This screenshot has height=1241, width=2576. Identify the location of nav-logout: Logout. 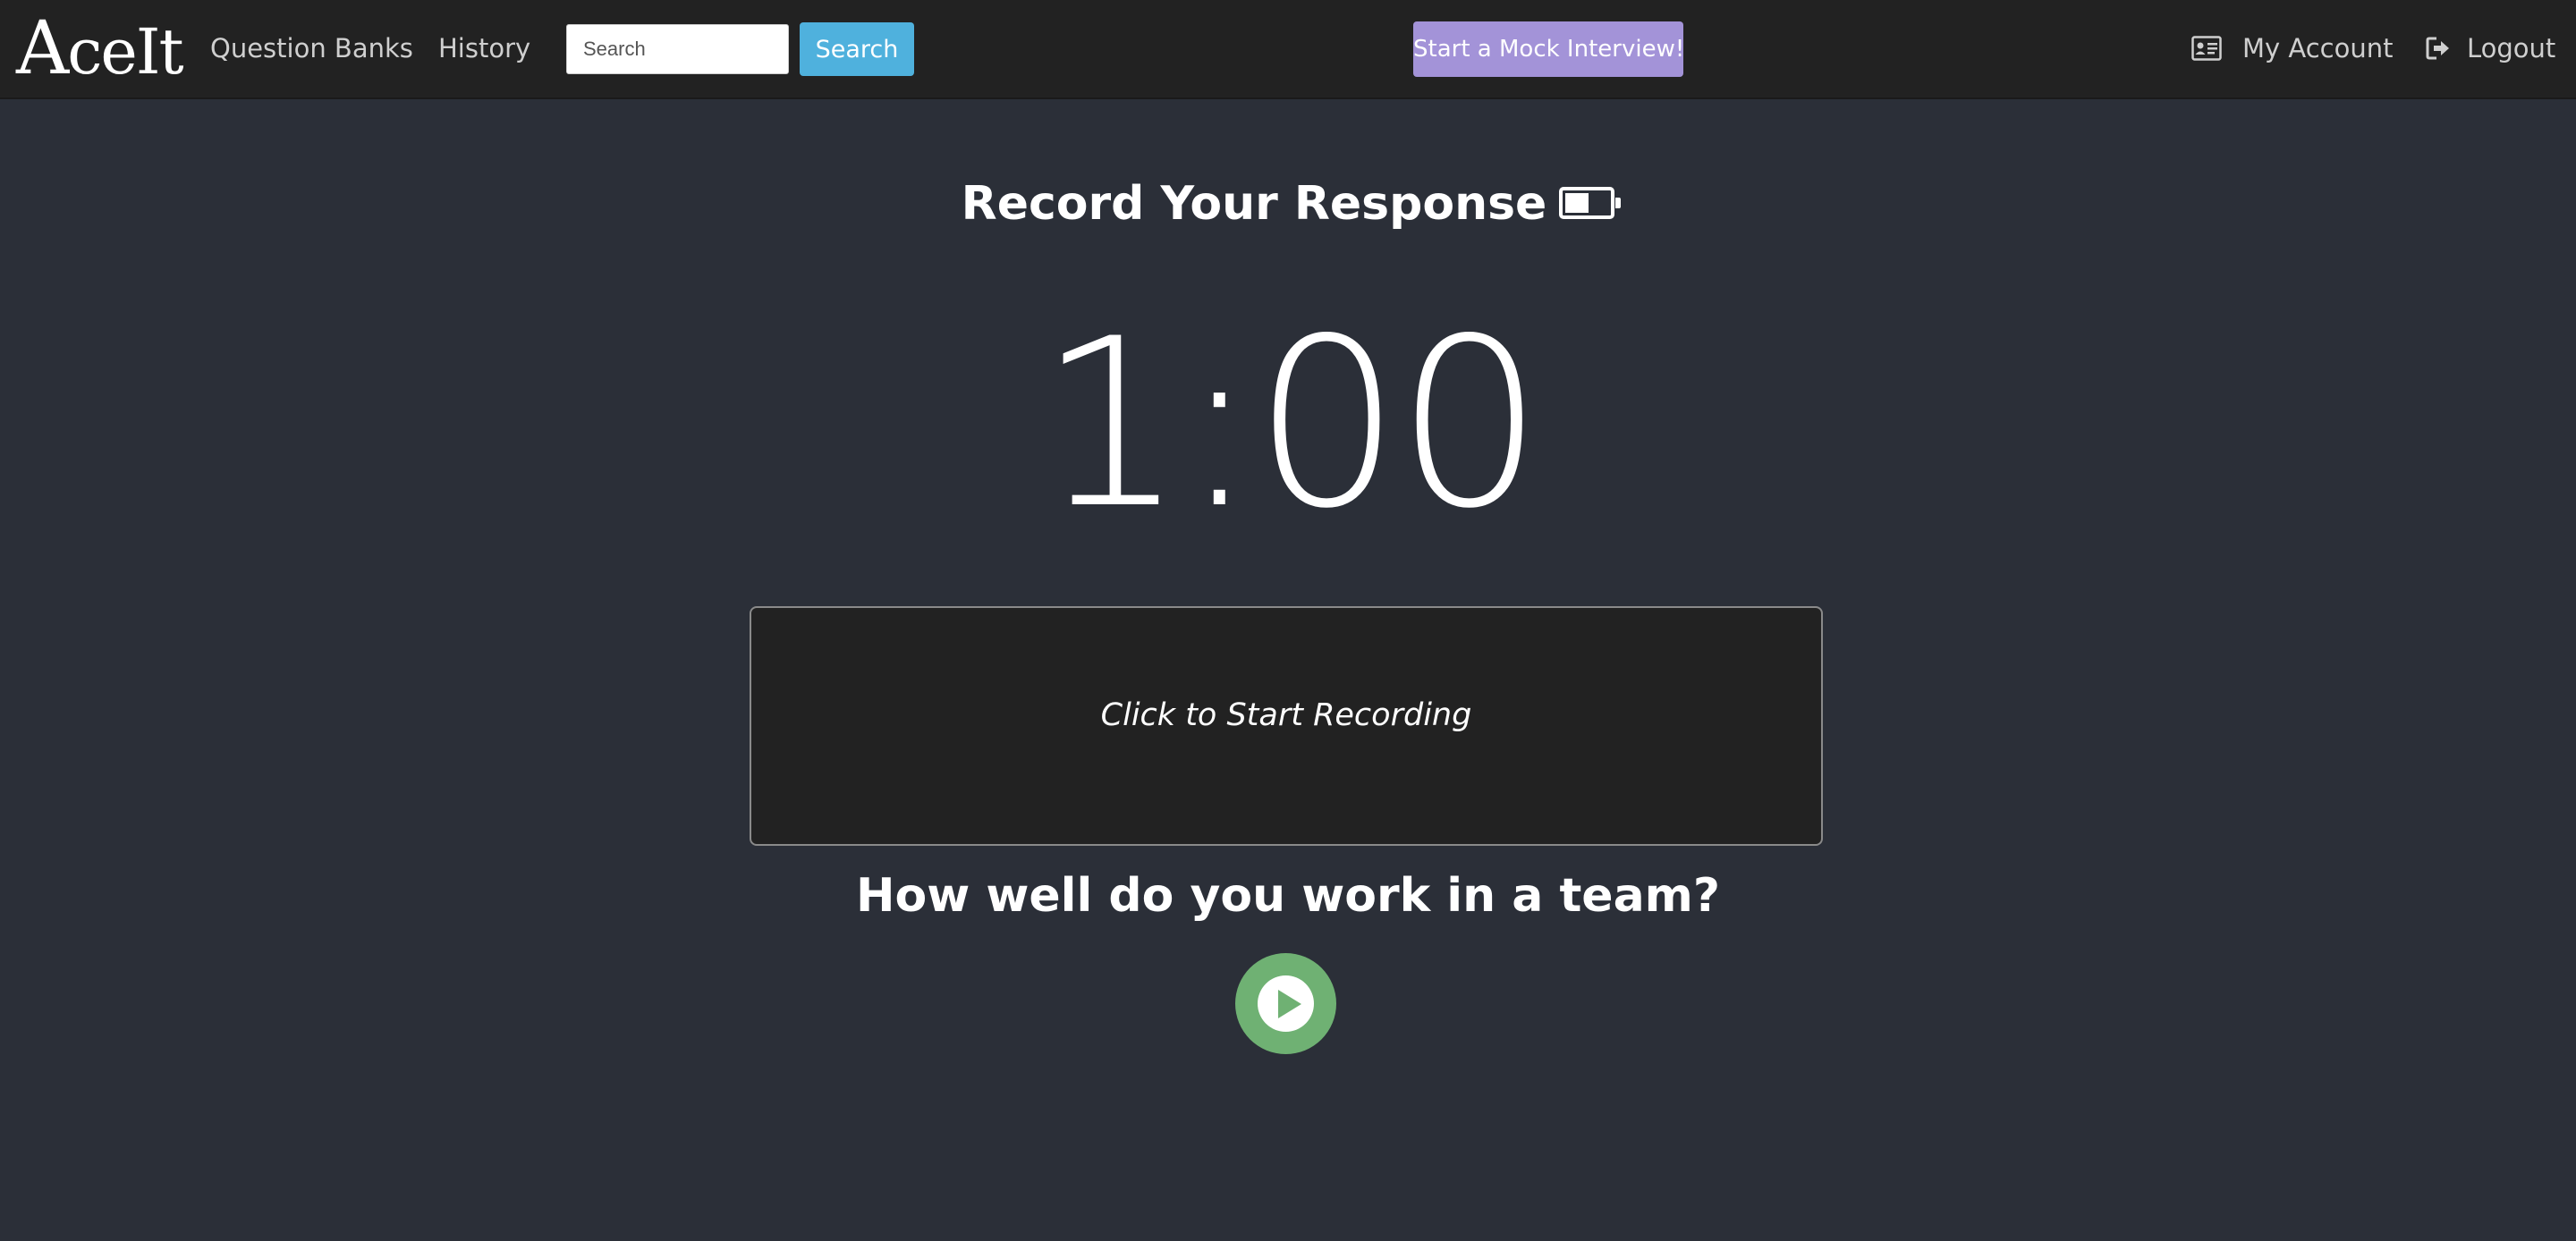
(2511, 48).